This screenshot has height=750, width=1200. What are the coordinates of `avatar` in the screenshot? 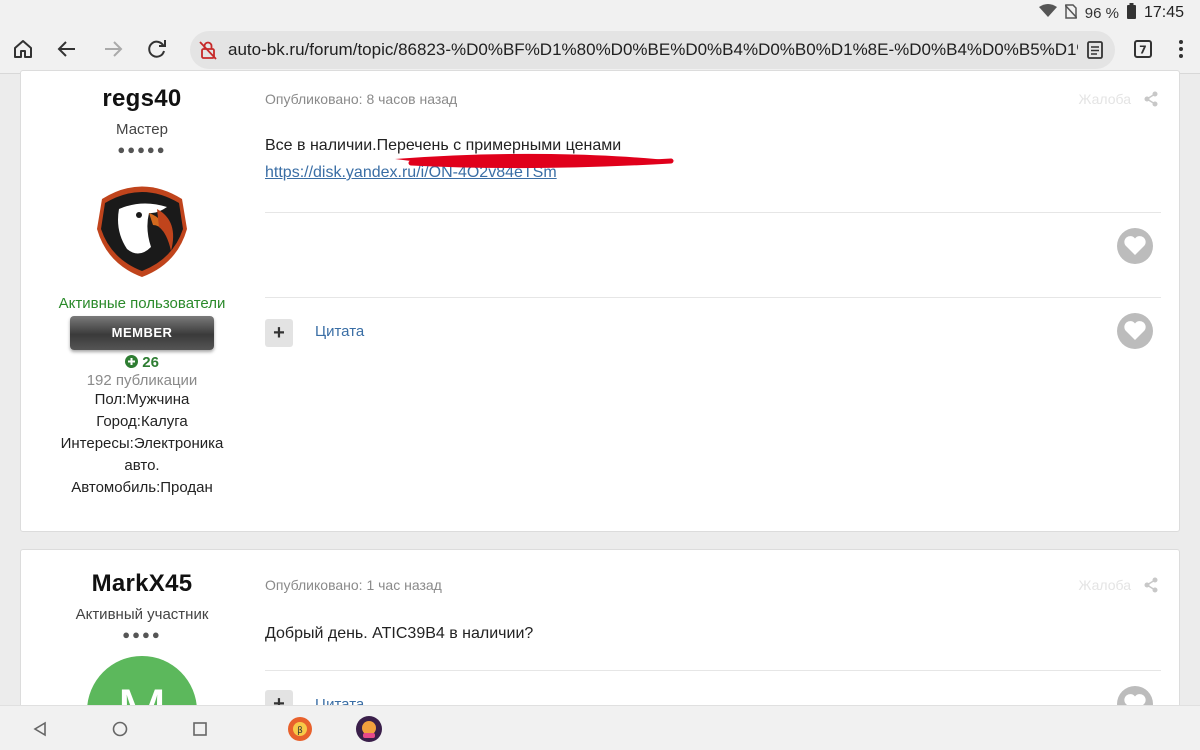 It's located at (142, 224).